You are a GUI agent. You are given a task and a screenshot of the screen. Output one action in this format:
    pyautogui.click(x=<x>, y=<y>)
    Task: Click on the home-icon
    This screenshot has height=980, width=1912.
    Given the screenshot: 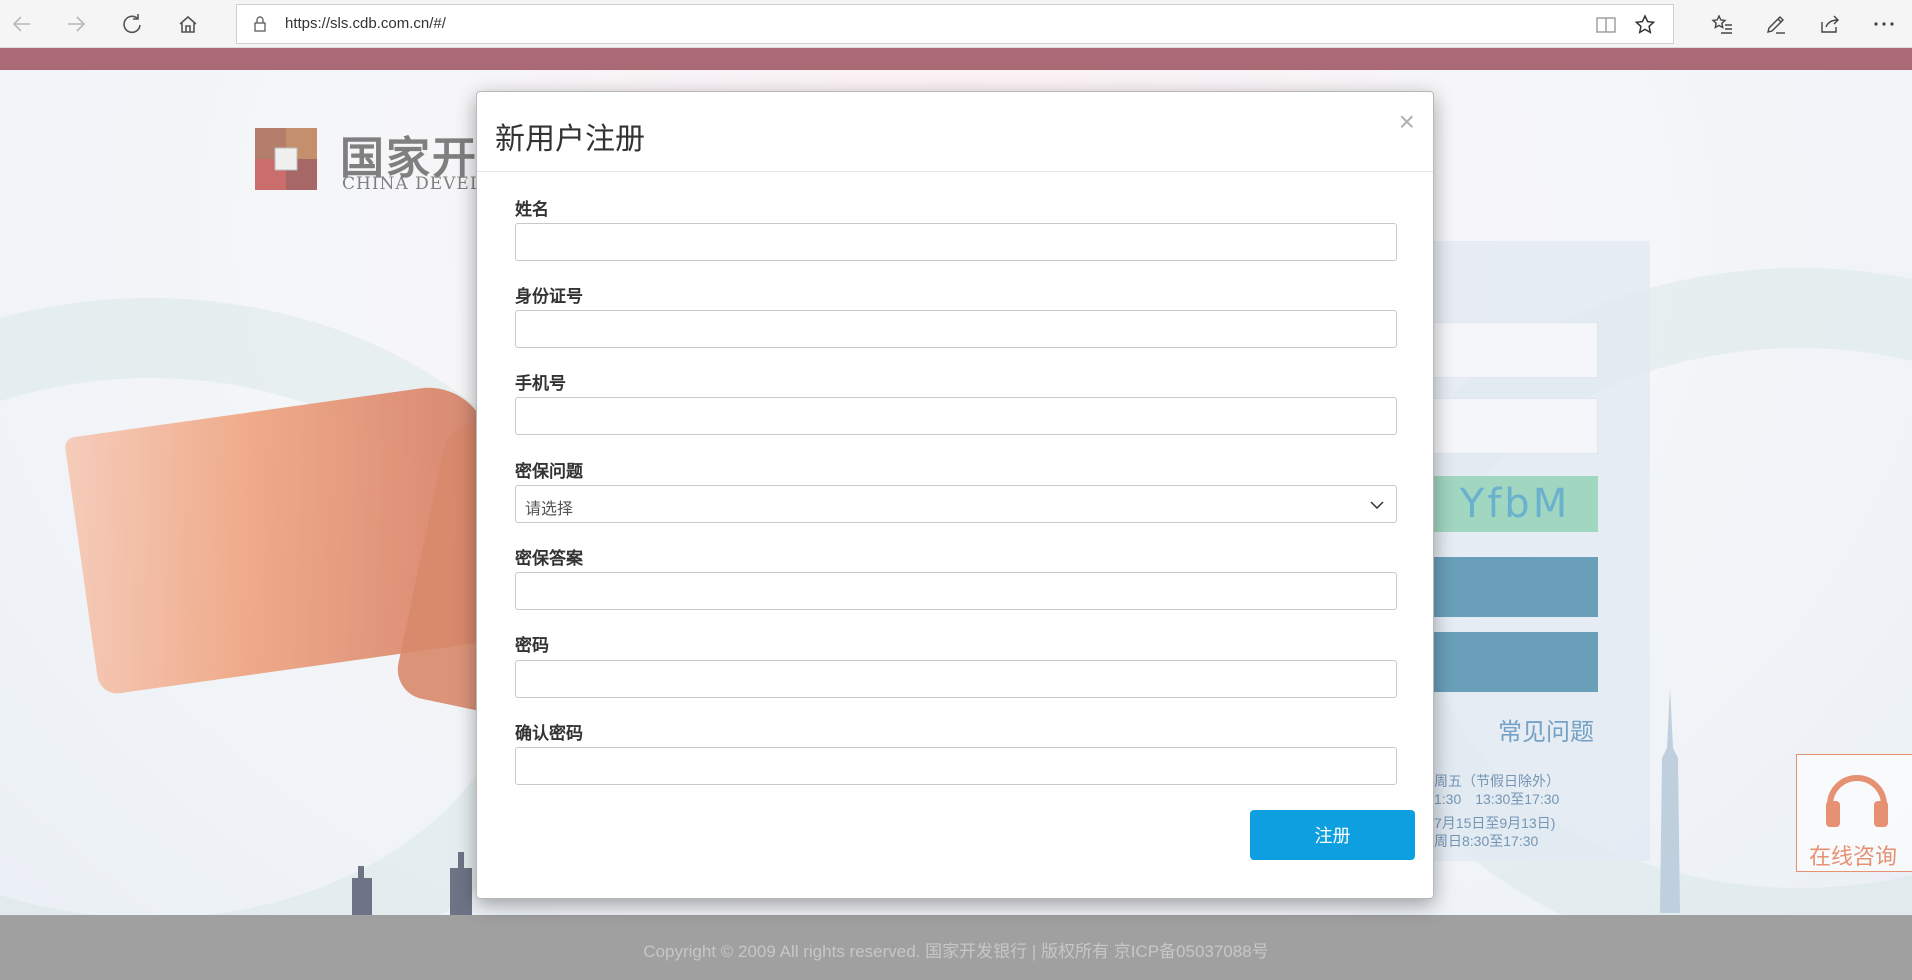 What is the action you would take?
    pyautogui.click(x=188, y=24)
    